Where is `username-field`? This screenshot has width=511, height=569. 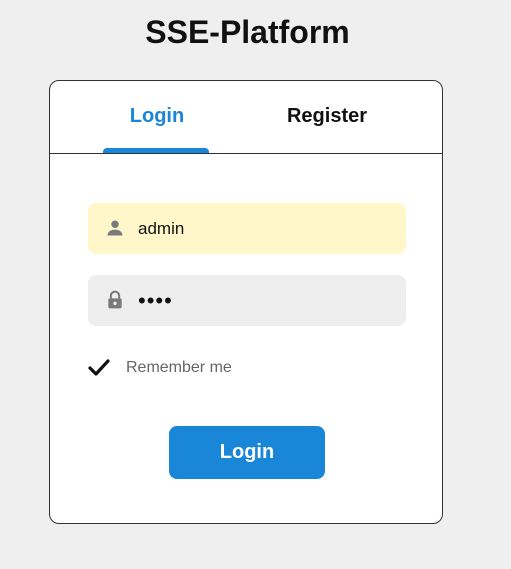
username-field is located at coordinates (247, 228).